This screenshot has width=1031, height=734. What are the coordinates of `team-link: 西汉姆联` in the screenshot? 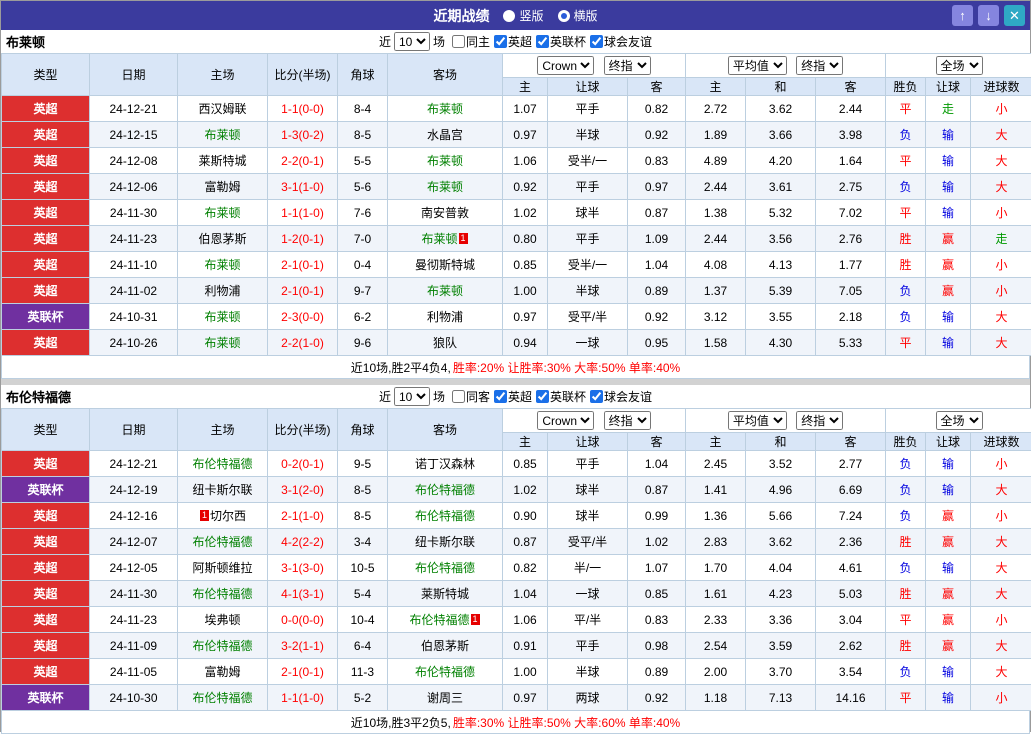 It's located at (222, 109).